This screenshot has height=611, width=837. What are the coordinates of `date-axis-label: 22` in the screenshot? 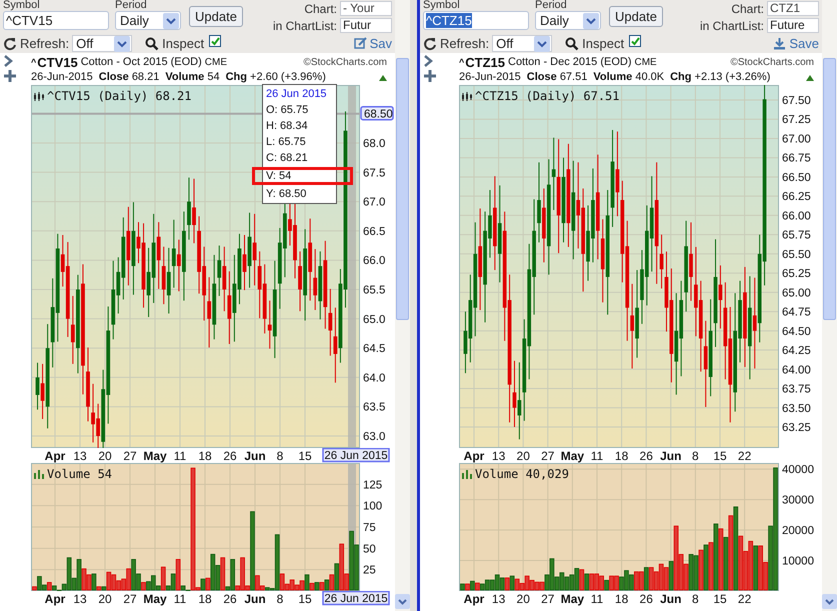 It's located at (745, 599).